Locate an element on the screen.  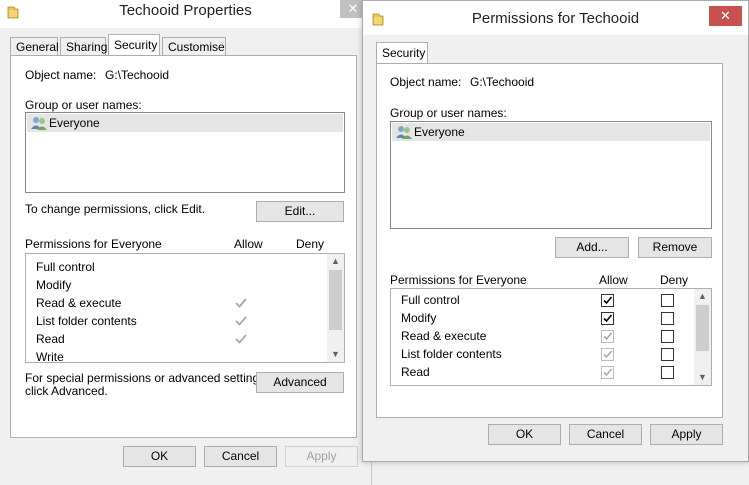
permissions-close-button: ✕ is located at coordinates (725, 16).